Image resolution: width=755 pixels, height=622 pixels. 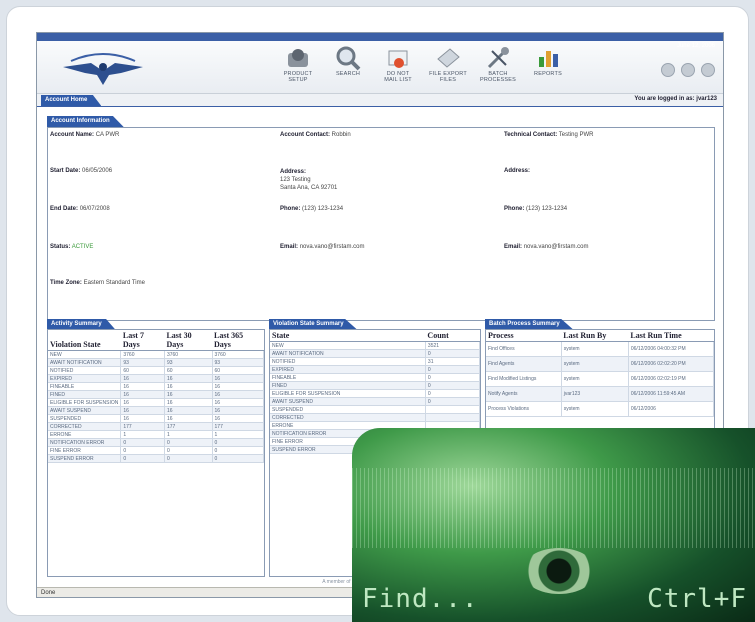 What do you see at coordinates (671, 409) in the screenshot?
I see `table-cell: 06/12/2006` at bounding box center [671, 409].